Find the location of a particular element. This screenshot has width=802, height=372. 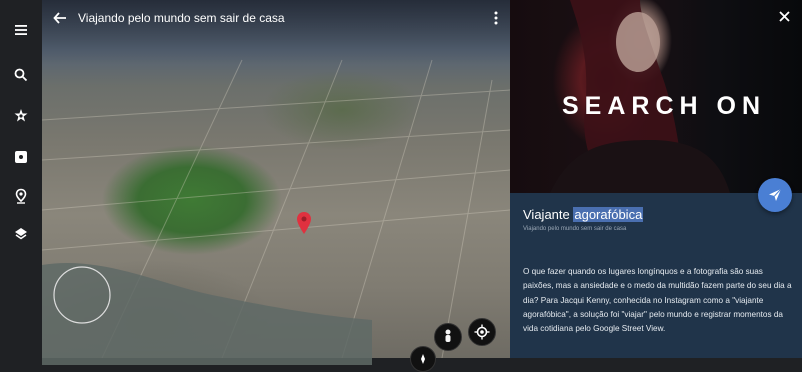

map-header: Viajando pelo mundo sem sair de casa is located at coordinates (276, 18).